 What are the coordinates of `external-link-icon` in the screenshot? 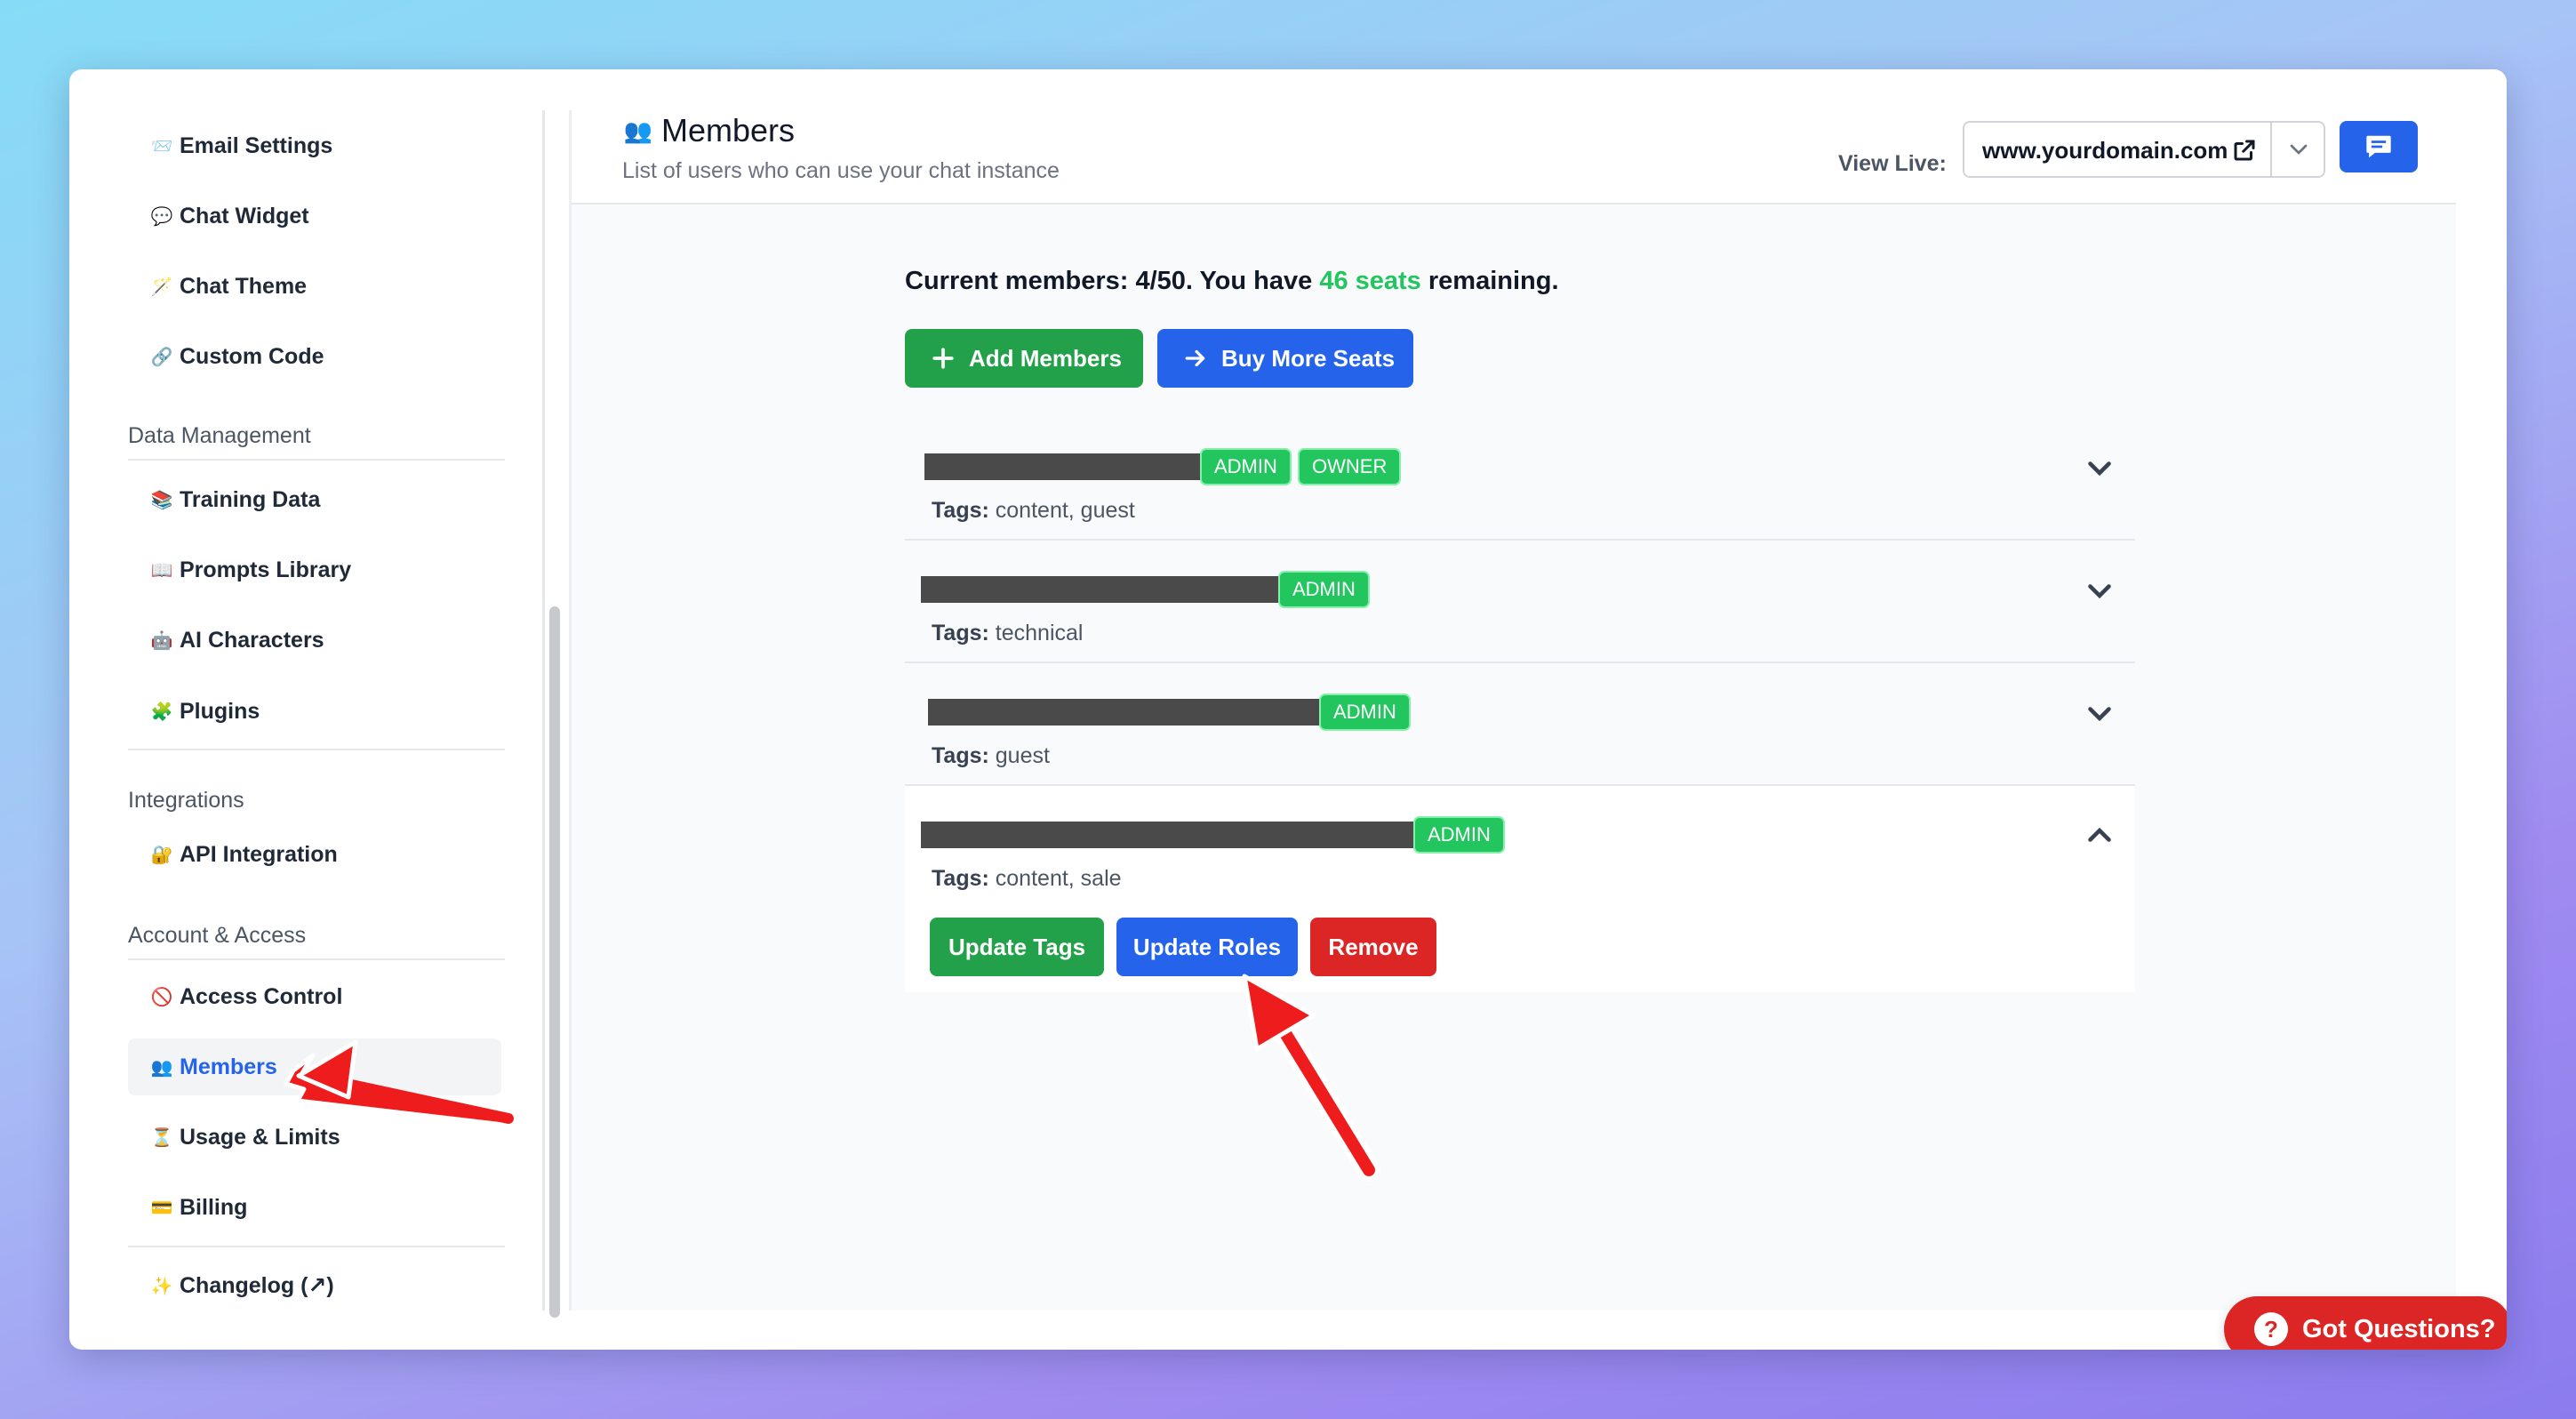 It's located at (2244, 150).